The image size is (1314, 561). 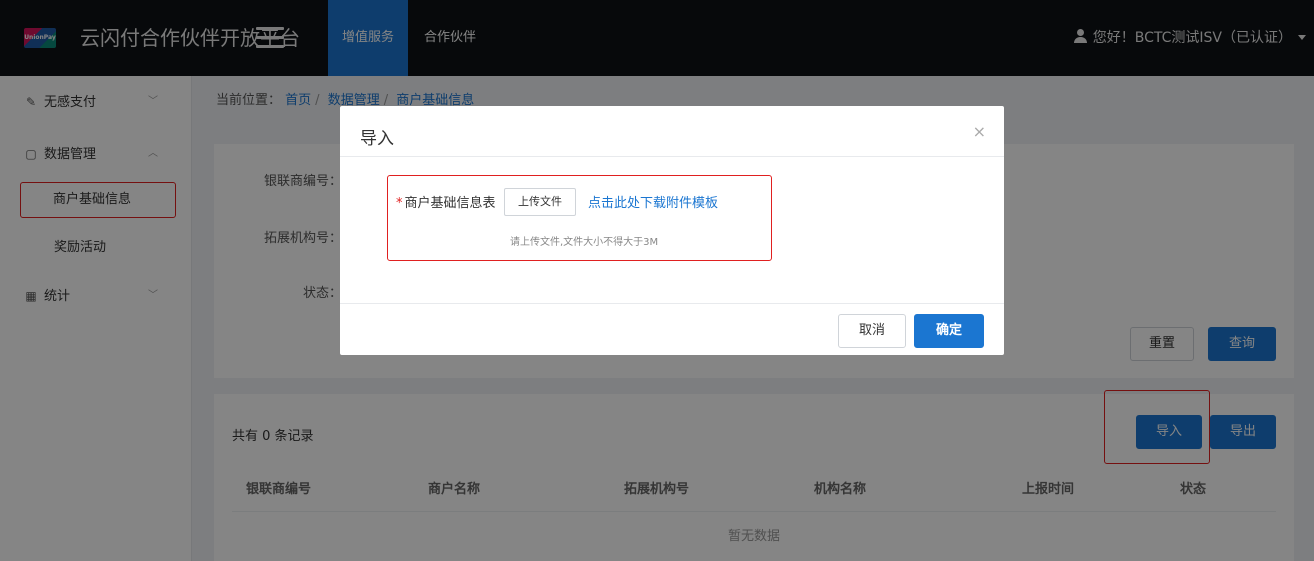 I want to click on download-template-link: 点击此处下载附件模板, so click(x=653, y=201).